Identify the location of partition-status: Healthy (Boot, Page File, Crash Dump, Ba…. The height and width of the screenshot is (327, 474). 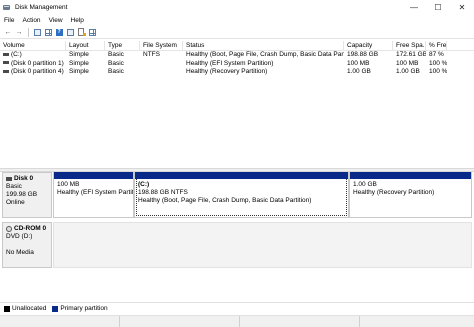
(225, 200).